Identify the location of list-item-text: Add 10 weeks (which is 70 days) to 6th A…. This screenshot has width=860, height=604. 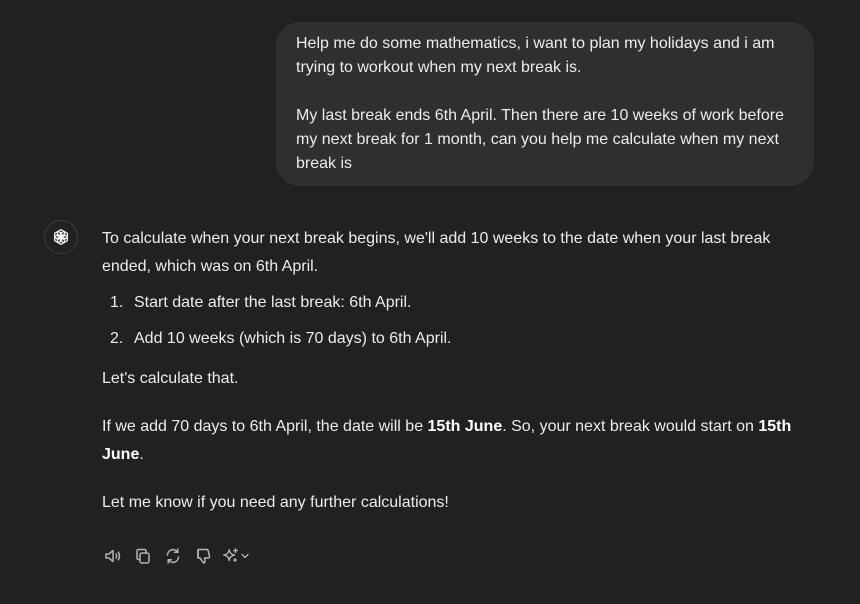
(293, 338).